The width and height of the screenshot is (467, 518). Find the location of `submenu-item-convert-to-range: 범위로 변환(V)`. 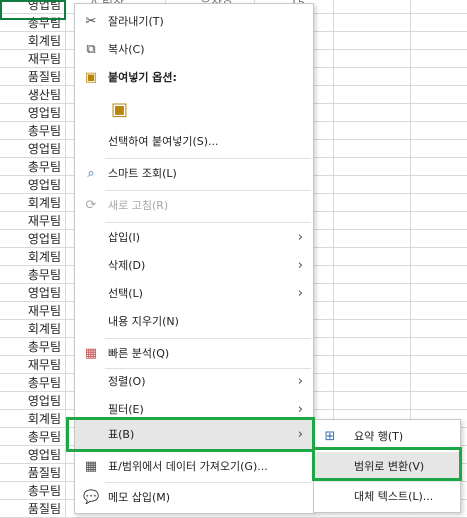

submenu-item-convert-to-range: 범위로 변환(V) is located at coordinates (387, 467).